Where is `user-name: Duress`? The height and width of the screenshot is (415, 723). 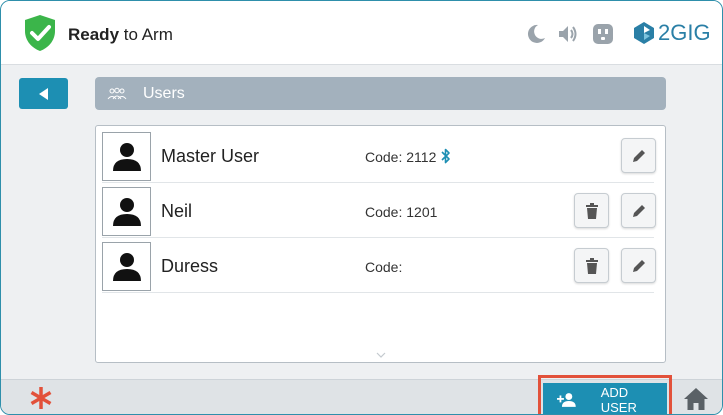 user-name: Duress is located at coordinates (190, 266).